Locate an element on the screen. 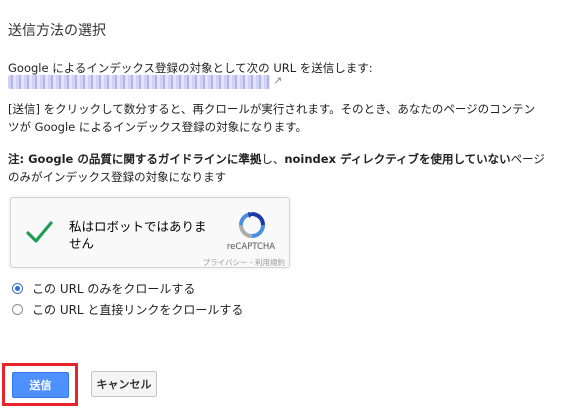 The width and height of the screenshot is (567, 413). description-line: ツが Google によるインデックス登録の対象になります。 is located at coordinates (158, 127).